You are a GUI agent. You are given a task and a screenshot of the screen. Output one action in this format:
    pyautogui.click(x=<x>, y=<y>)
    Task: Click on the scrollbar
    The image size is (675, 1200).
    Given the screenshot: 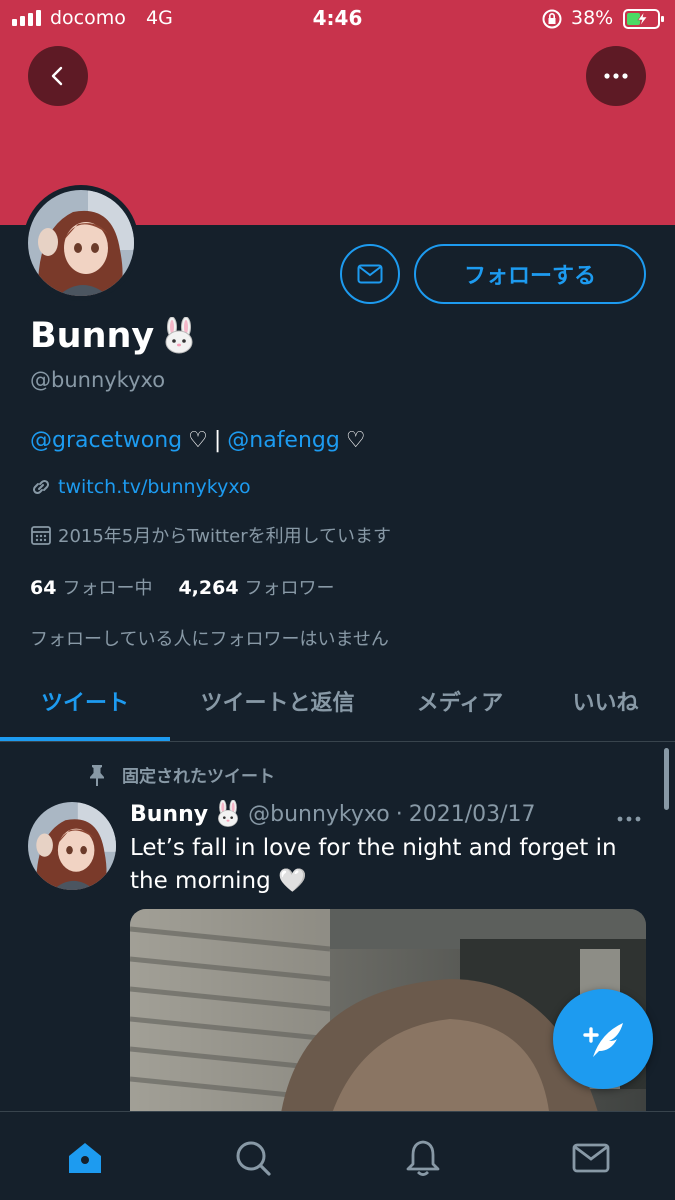 What is the action you would take?
    pyautogui.click(x=666, y=779)
    